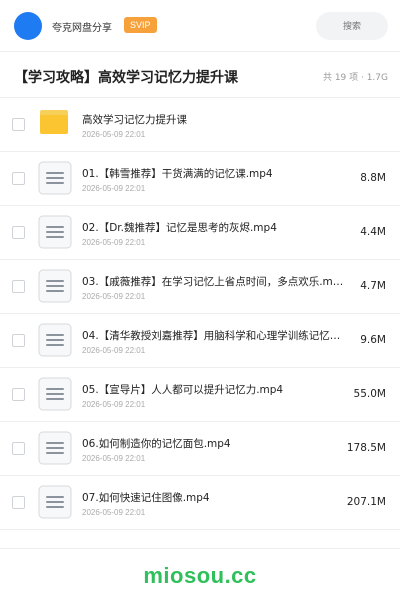  What do you see at coordinates (177, 174) in the screenshot?
I see `item-name: 01.【韩雪推荐】干货满满的记忆课.mp4` at bounding box center [177, 174].